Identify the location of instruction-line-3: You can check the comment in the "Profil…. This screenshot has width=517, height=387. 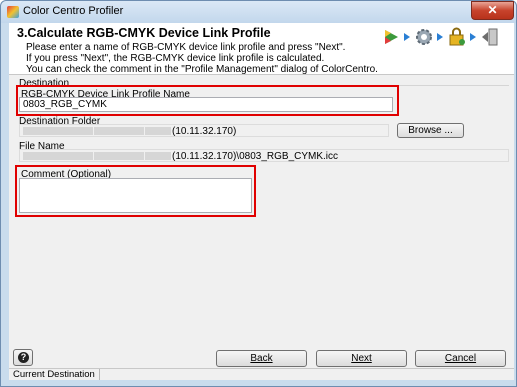
(202, 69).